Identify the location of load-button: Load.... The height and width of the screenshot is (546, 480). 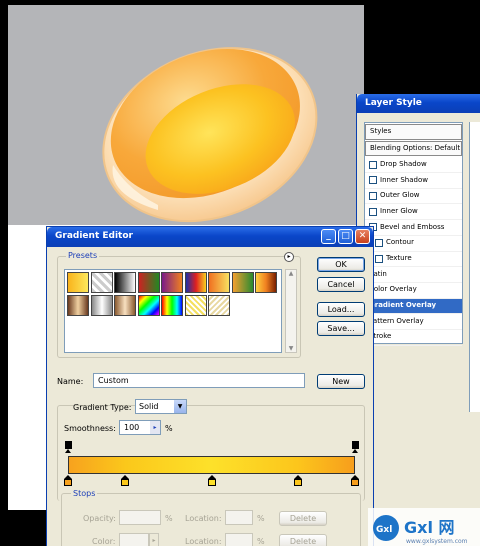
(341, 309).